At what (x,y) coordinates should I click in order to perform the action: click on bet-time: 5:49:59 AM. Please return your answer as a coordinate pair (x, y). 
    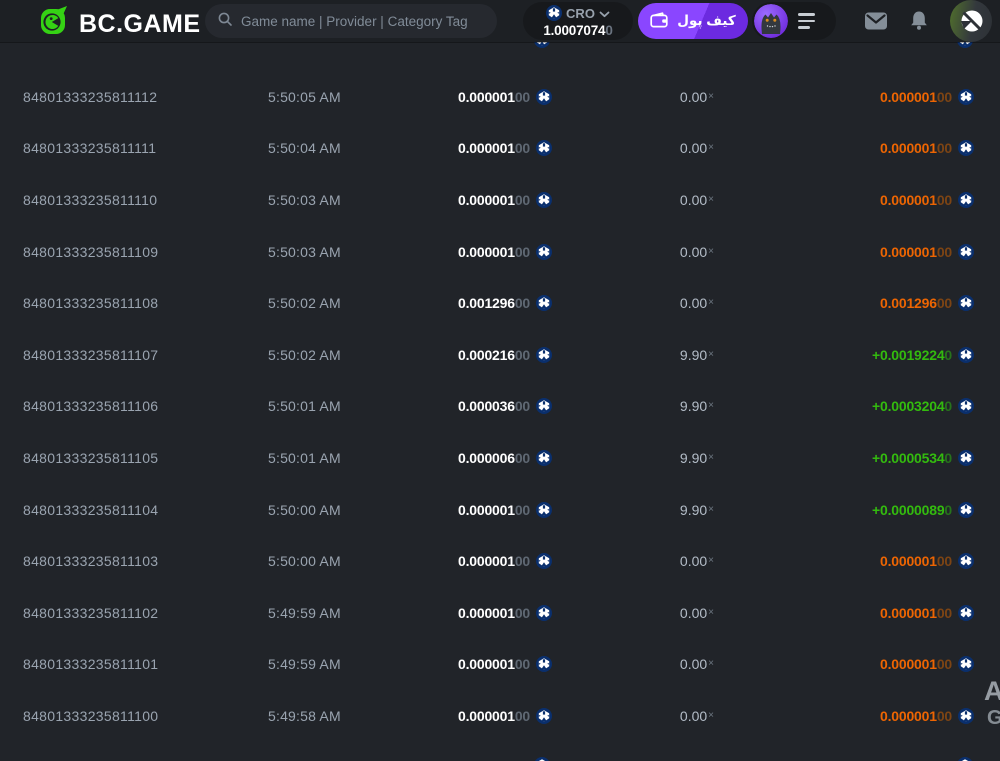
    Looking at the image, I should click on (304, 612).